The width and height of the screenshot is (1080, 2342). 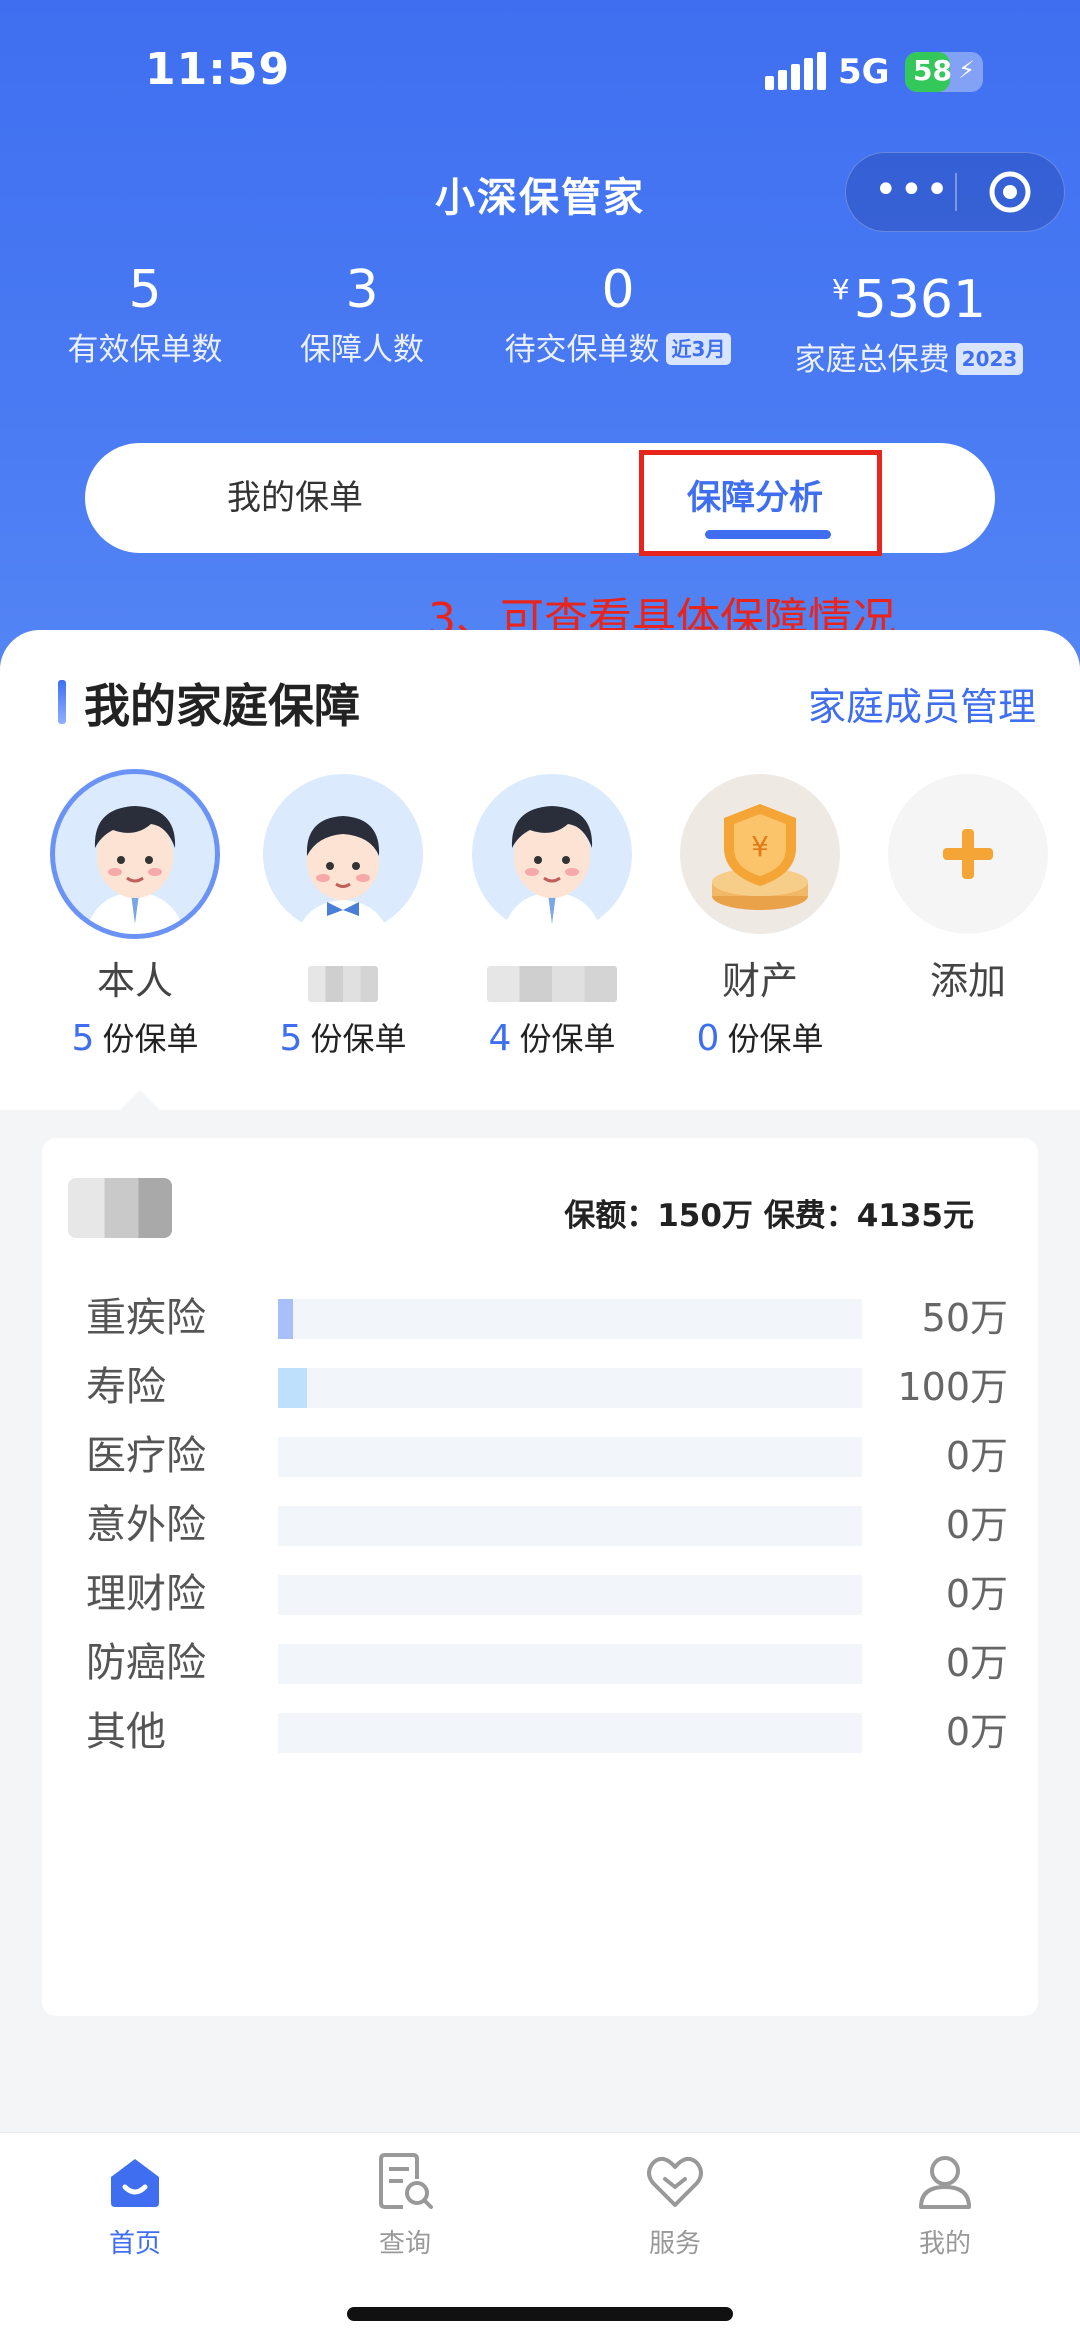 What do you see at coordinates (675, 2204) in the screenshot?
I see `tab-service: 服务` at bounding box center [675, 2204].